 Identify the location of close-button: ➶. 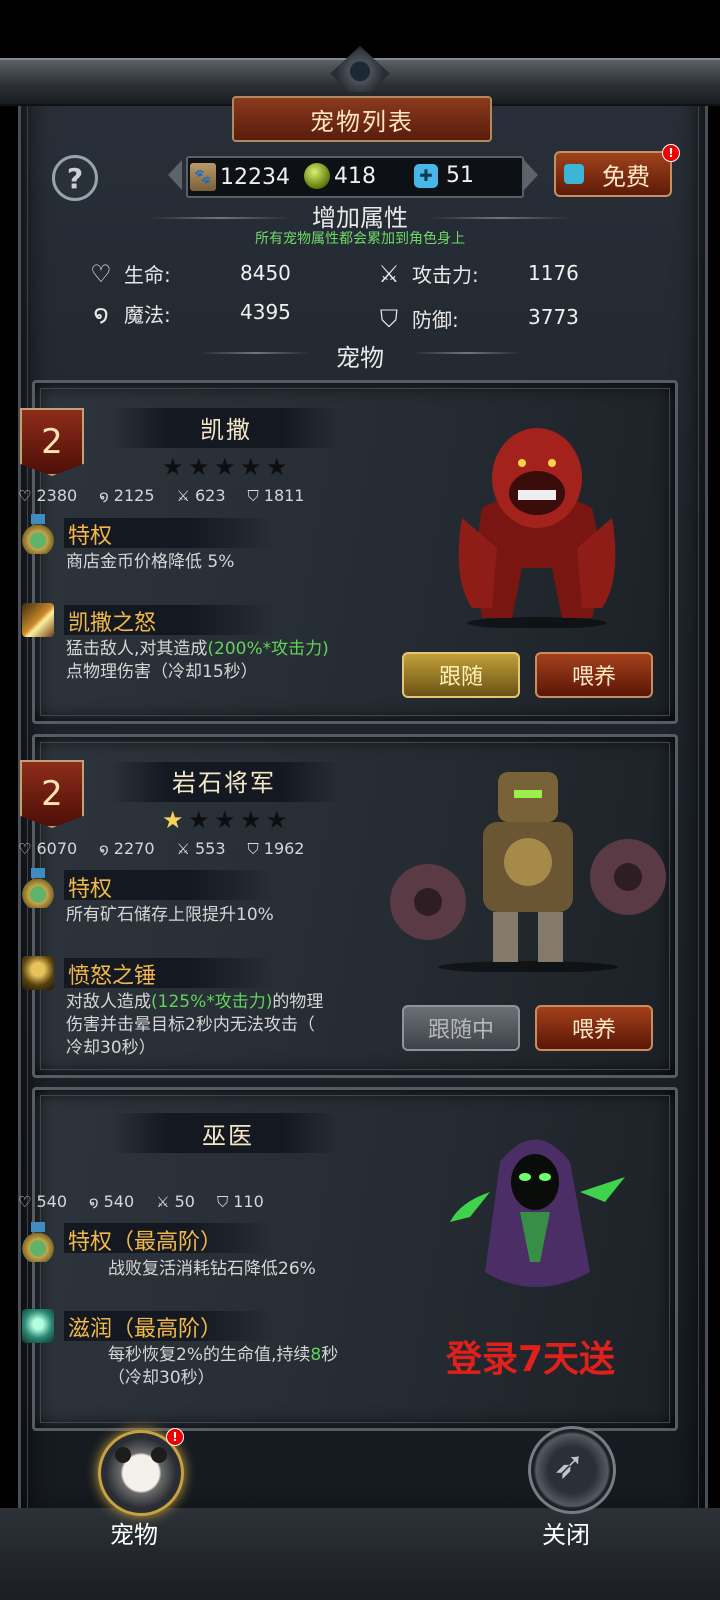
(572, 1470).